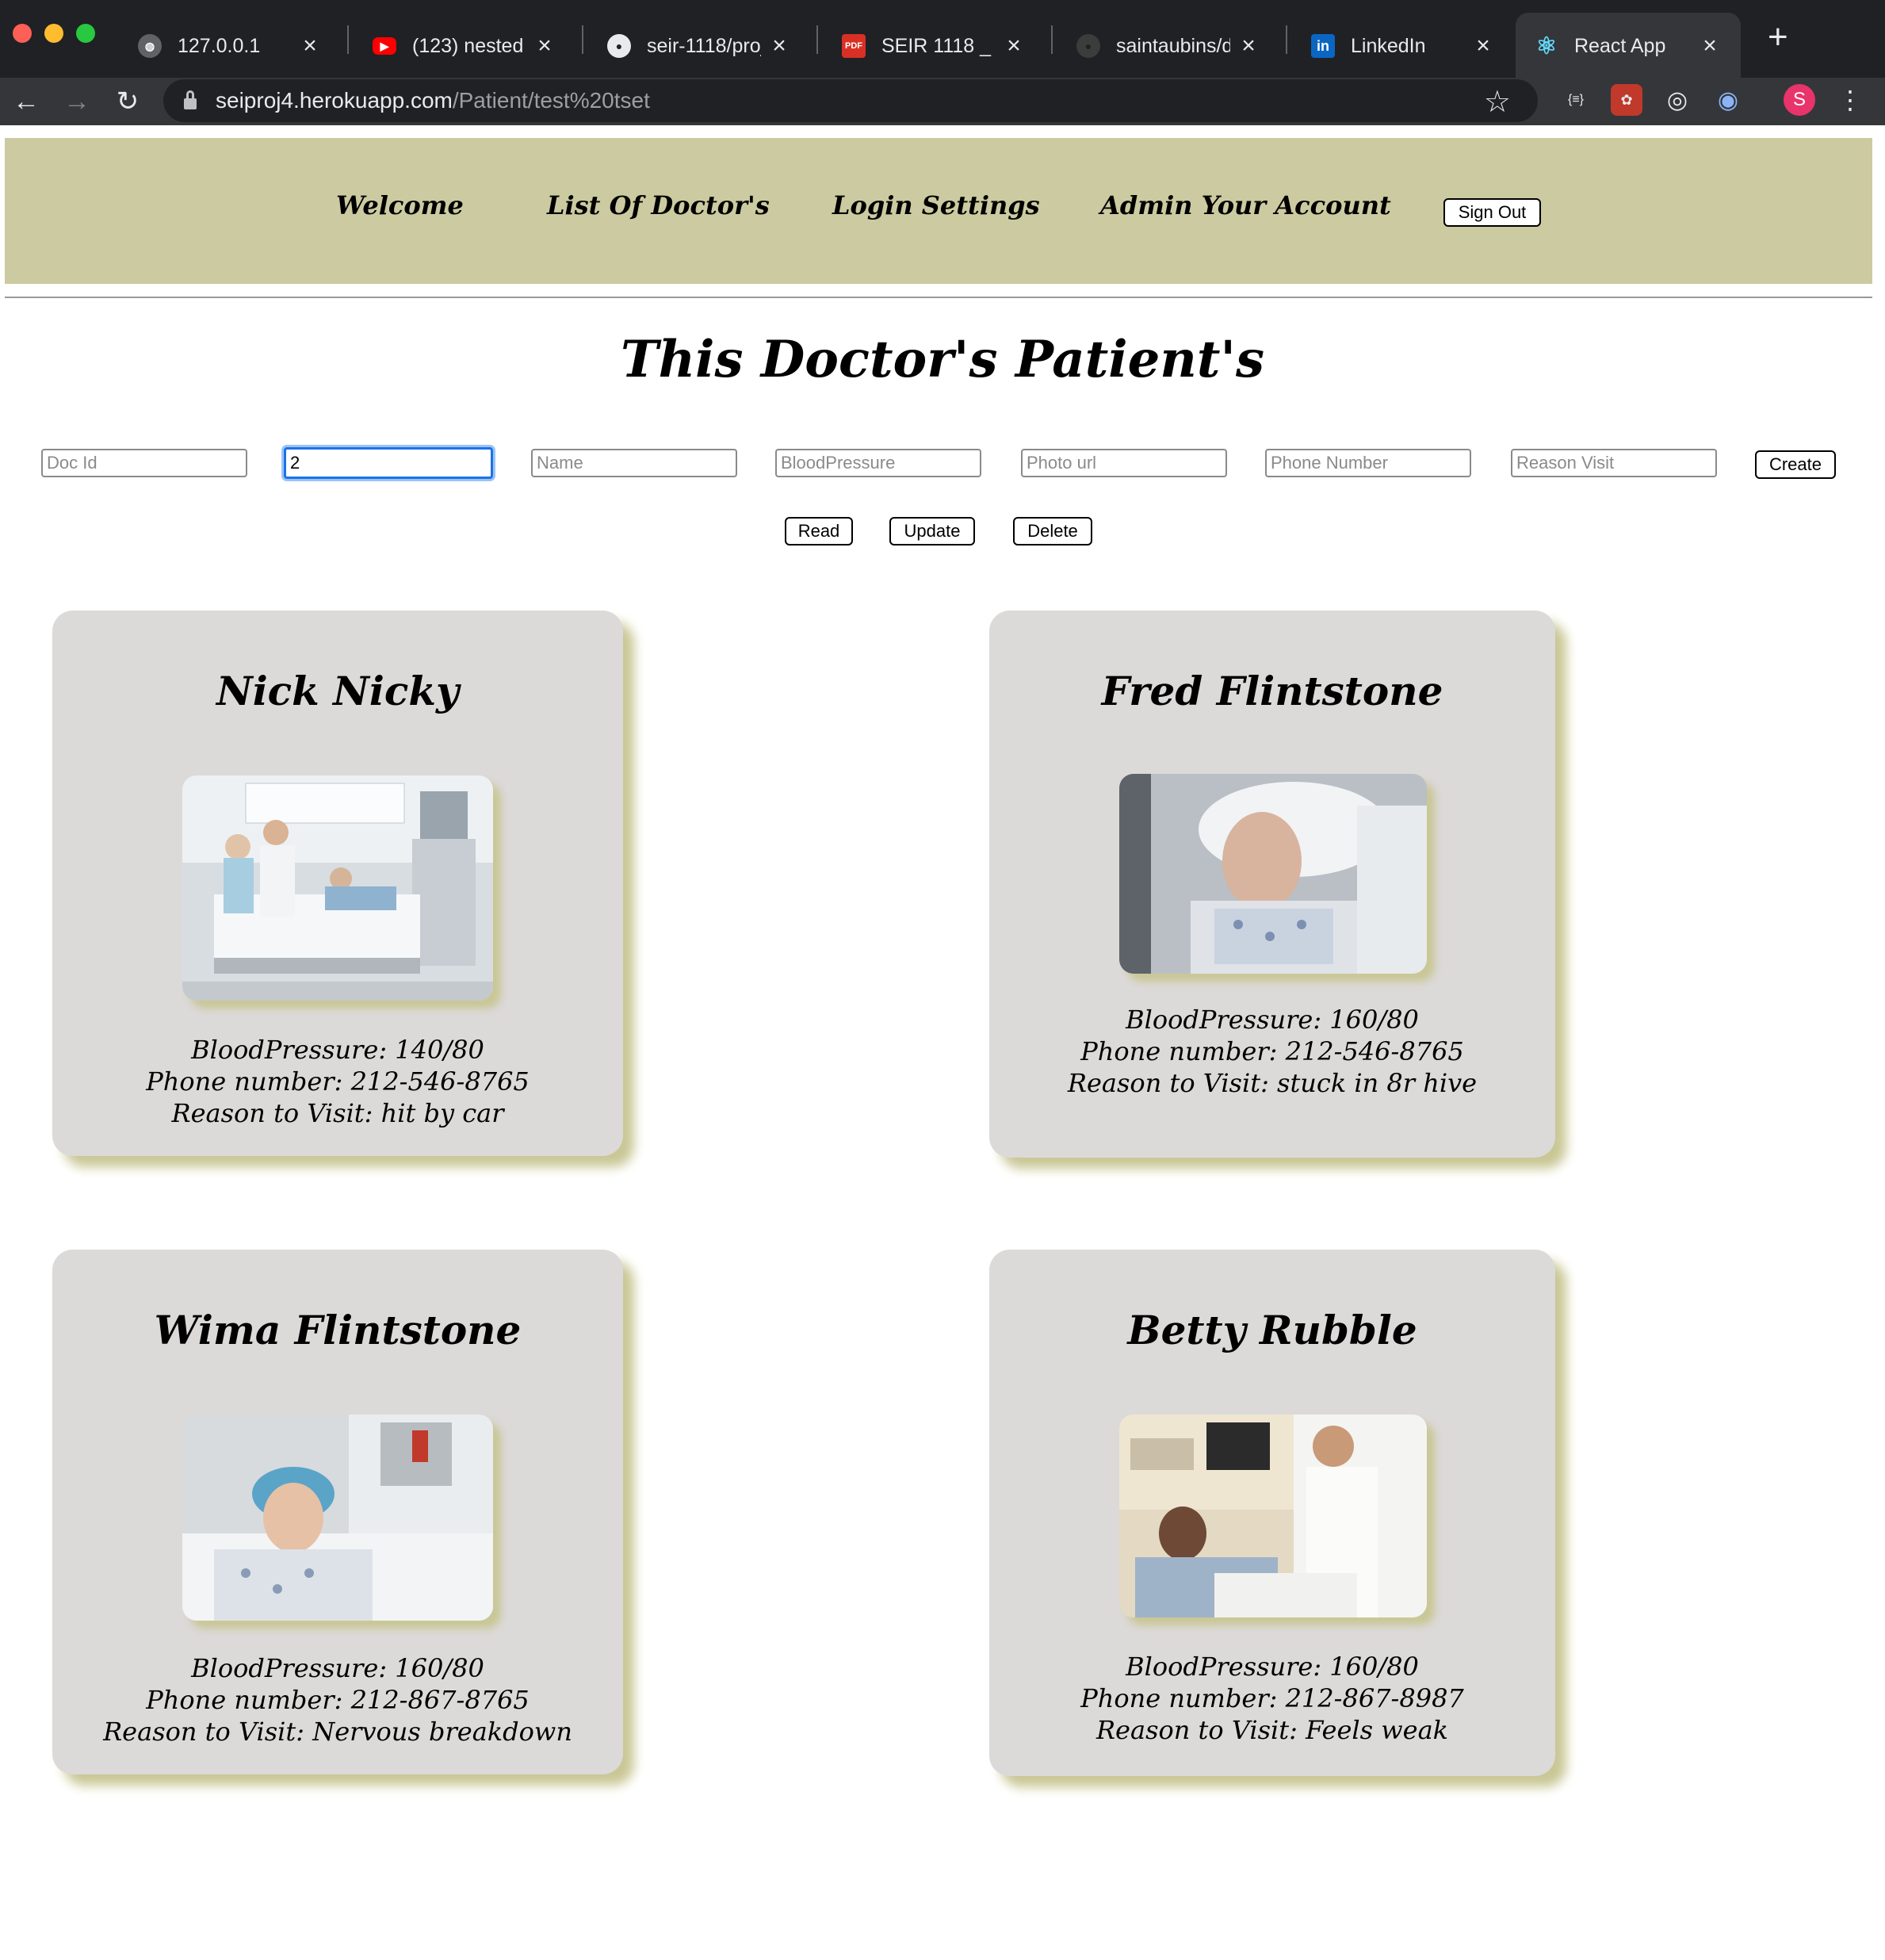 This screenshot has height=1960, width=1885. I want to click on patient-reason: Reason to Visit: stuck in 8r hive, so click(1272, 1083).